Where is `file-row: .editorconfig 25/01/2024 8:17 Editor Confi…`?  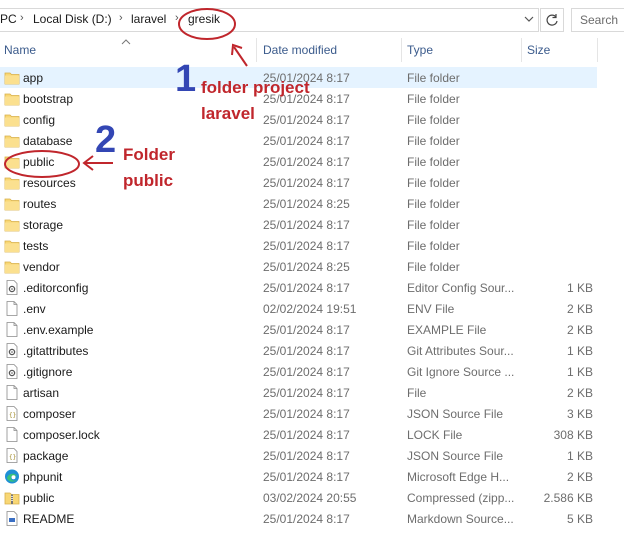 file-row: .editorconfig 25/01/2024 8:17 Editor Confi… is located at coordinates (298, 287).